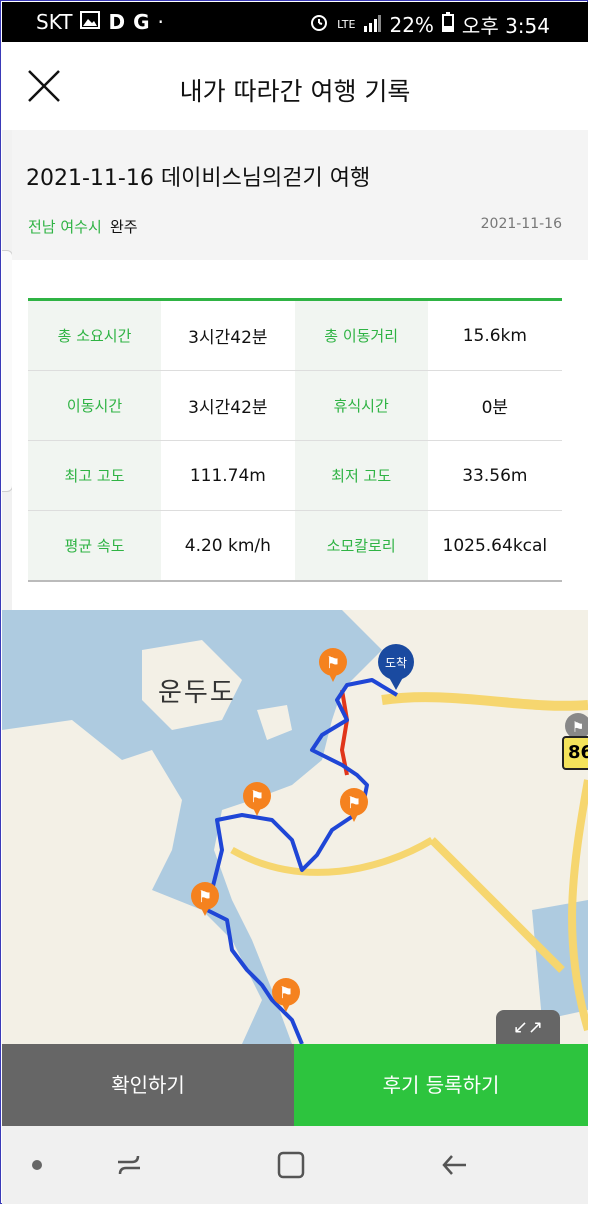 Image resolution: width=590 pixels, height=1206 pixels. Describe the element at coordinates (90, 22) in the screenshot. I see `gallery-icon` at that location.